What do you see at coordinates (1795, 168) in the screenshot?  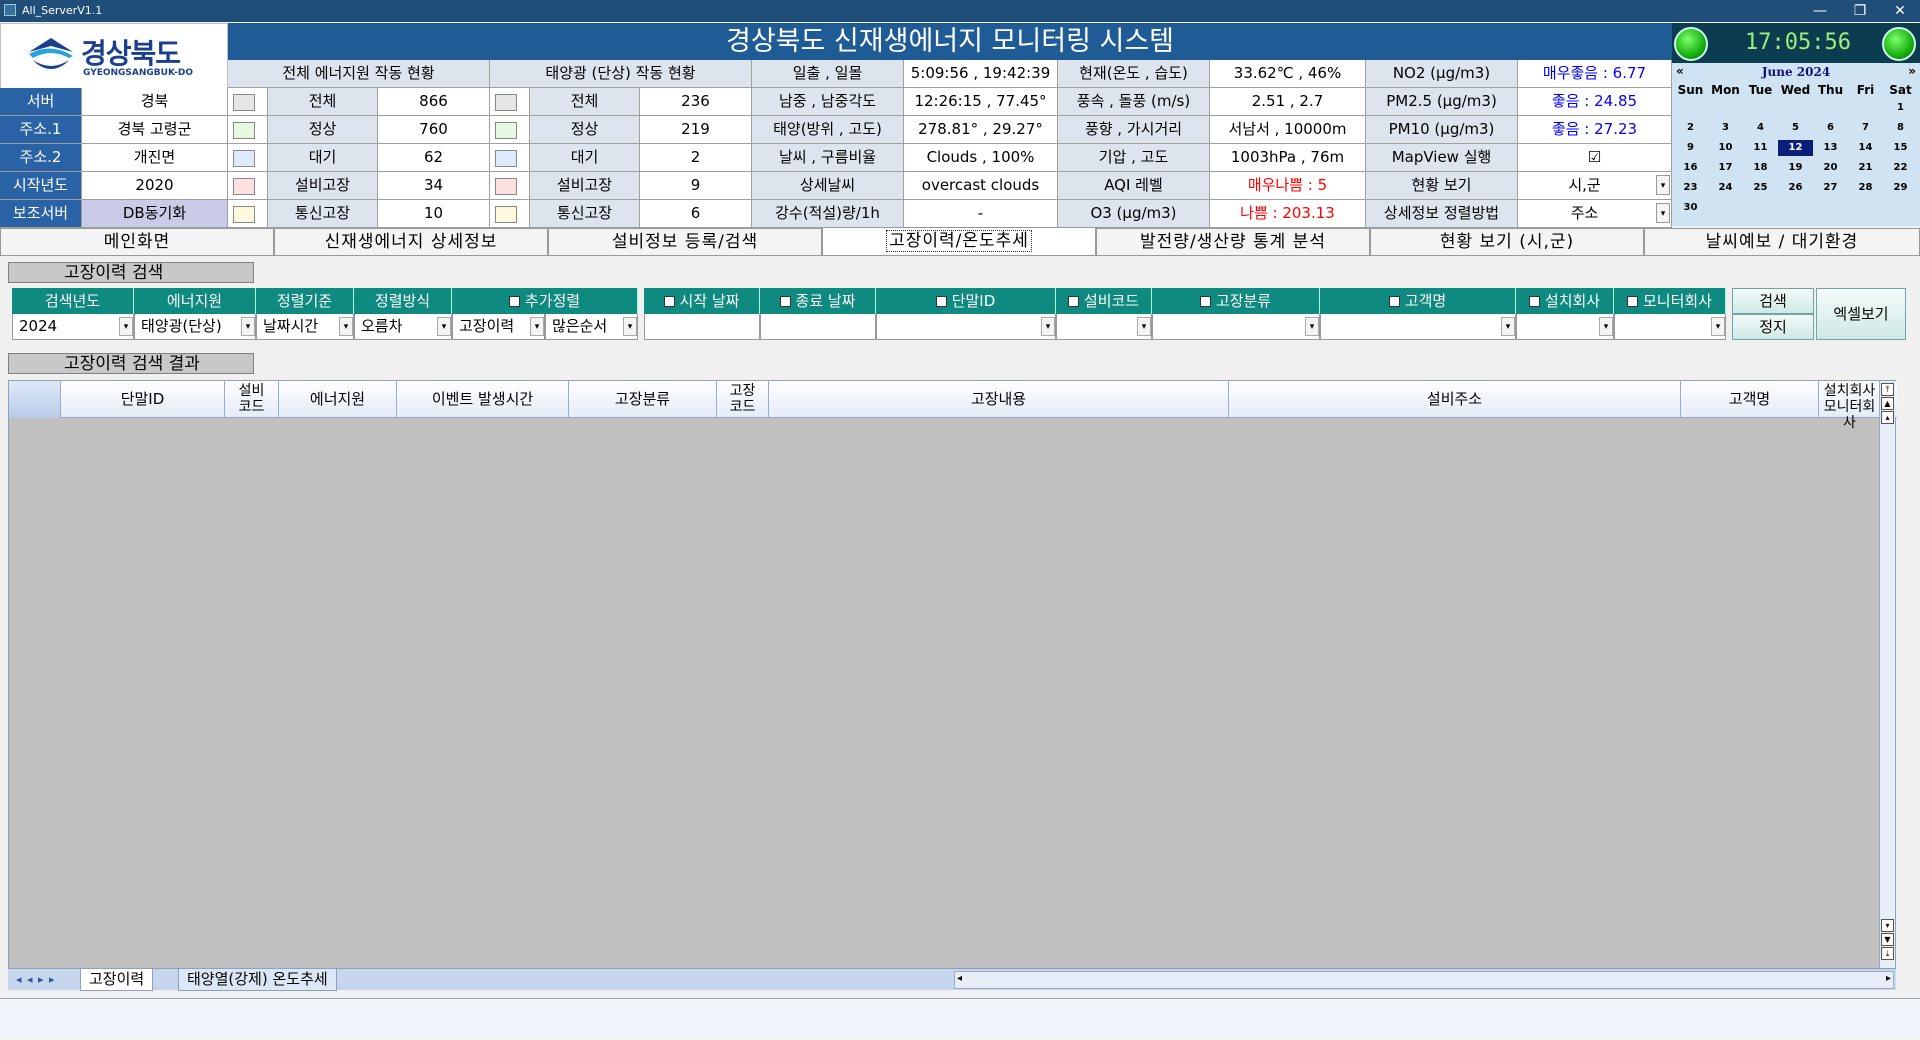 I see `calendar-date: 19` at bounding box center [1795, 168].